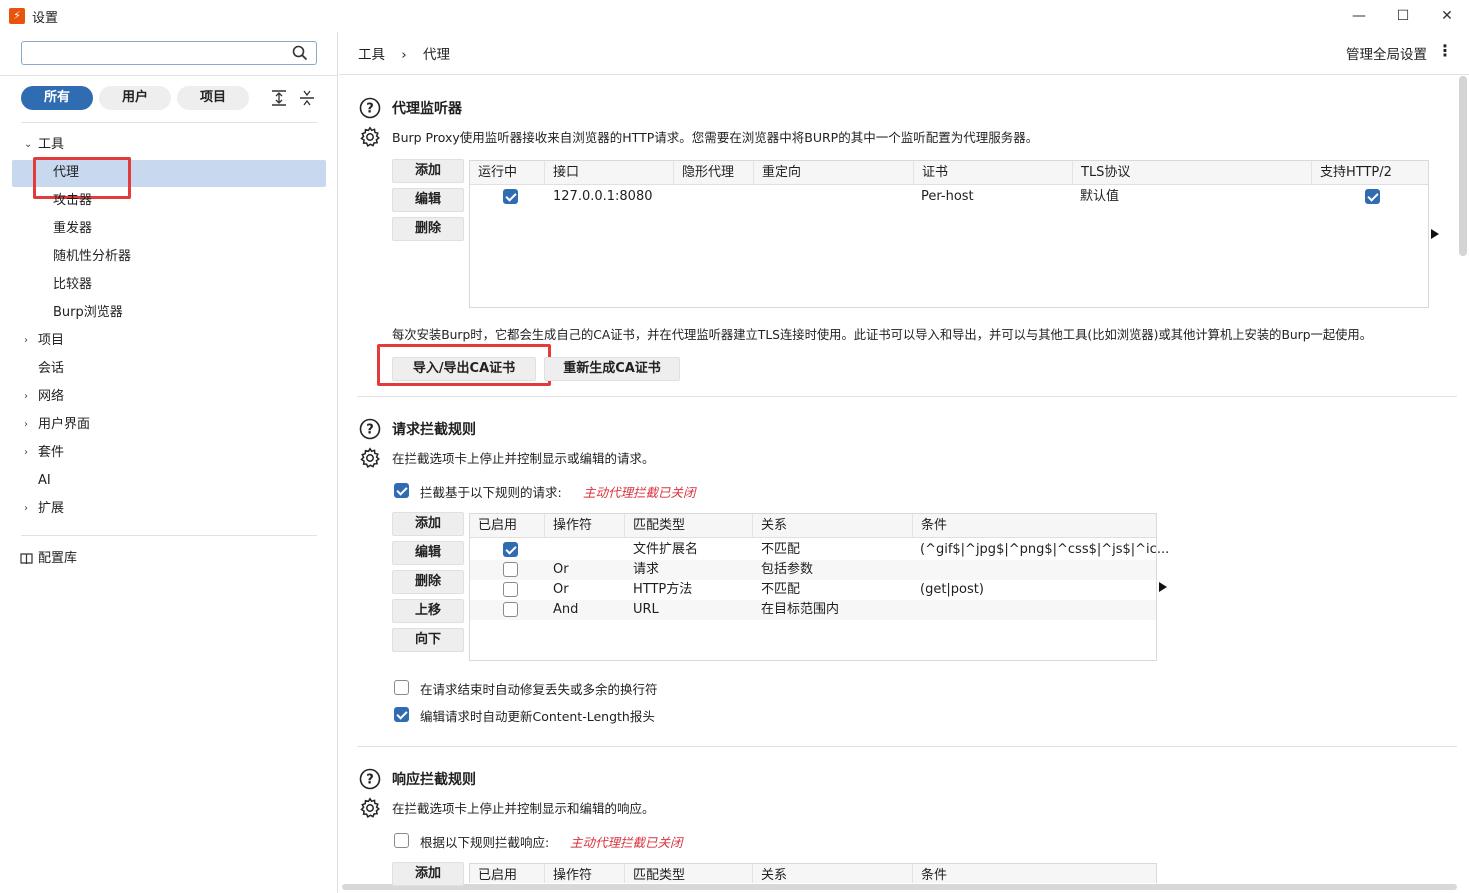 The width and height of the screenshot is (1469, 893). What do you see at coordinates (279, 98) in the screenshot?
I see `expand-all-icon` at bounding box center [279, 98].